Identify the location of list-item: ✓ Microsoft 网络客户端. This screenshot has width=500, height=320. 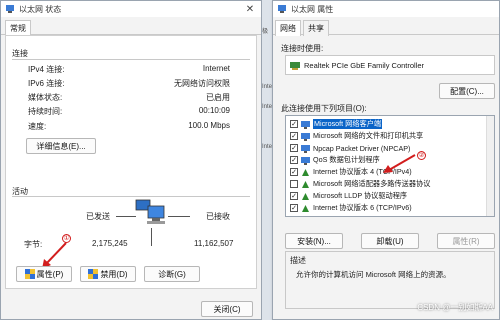
(390, 124).